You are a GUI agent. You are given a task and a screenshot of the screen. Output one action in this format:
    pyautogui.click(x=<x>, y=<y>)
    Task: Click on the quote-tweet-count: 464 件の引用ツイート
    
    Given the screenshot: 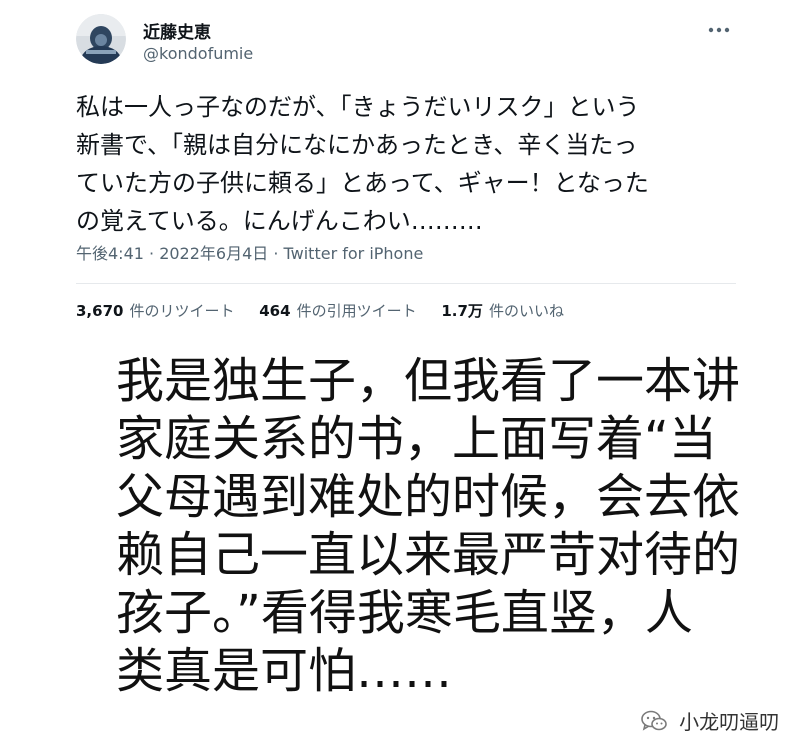 What is the action you would take?
    pyautogui.click(x=337, y=310)
    